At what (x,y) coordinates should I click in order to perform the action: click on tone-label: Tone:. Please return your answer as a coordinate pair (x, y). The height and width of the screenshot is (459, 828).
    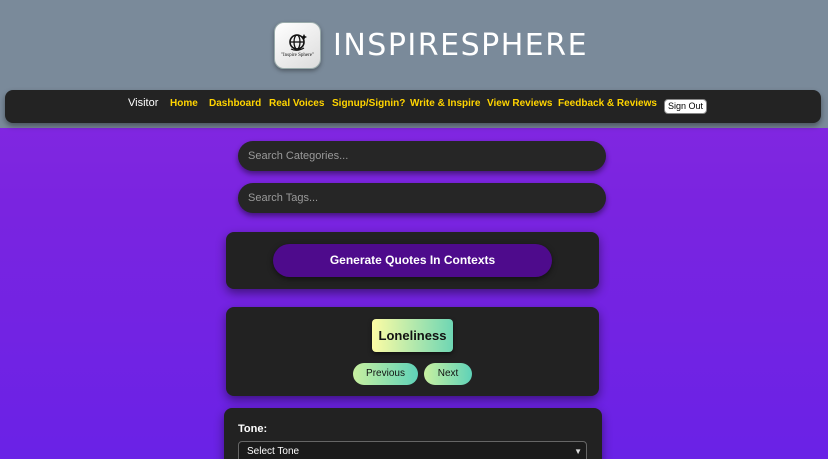
    Looking at the image, I should click on (253, 429).